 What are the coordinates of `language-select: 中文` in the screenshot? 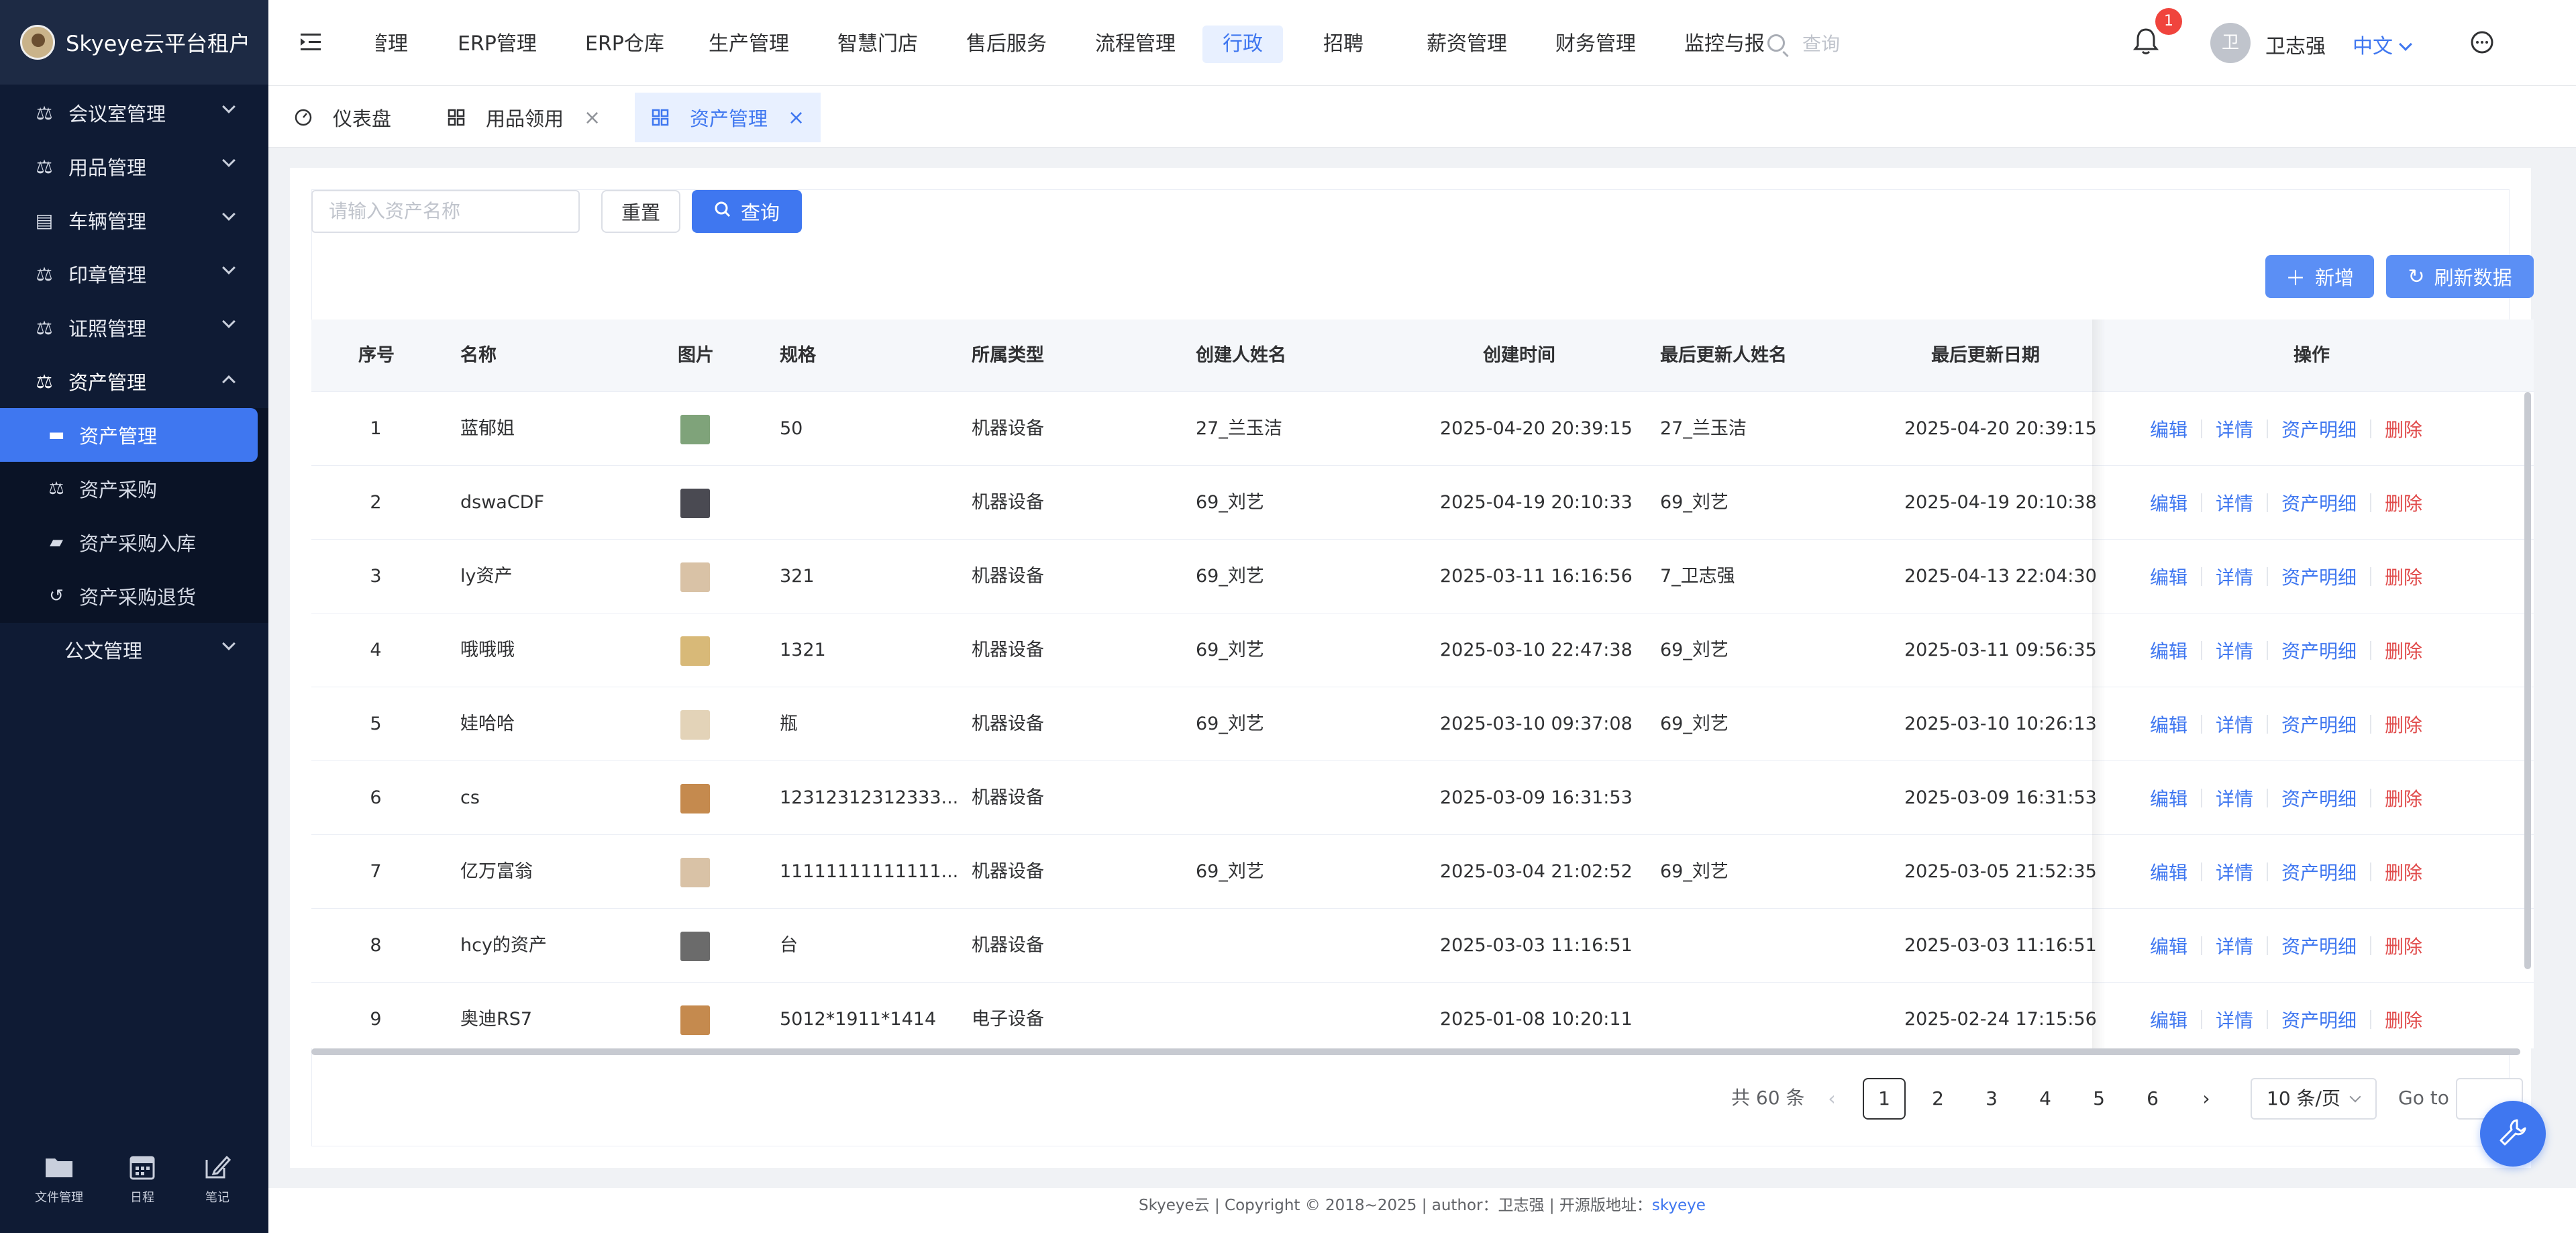 It's located at (2382, 44).